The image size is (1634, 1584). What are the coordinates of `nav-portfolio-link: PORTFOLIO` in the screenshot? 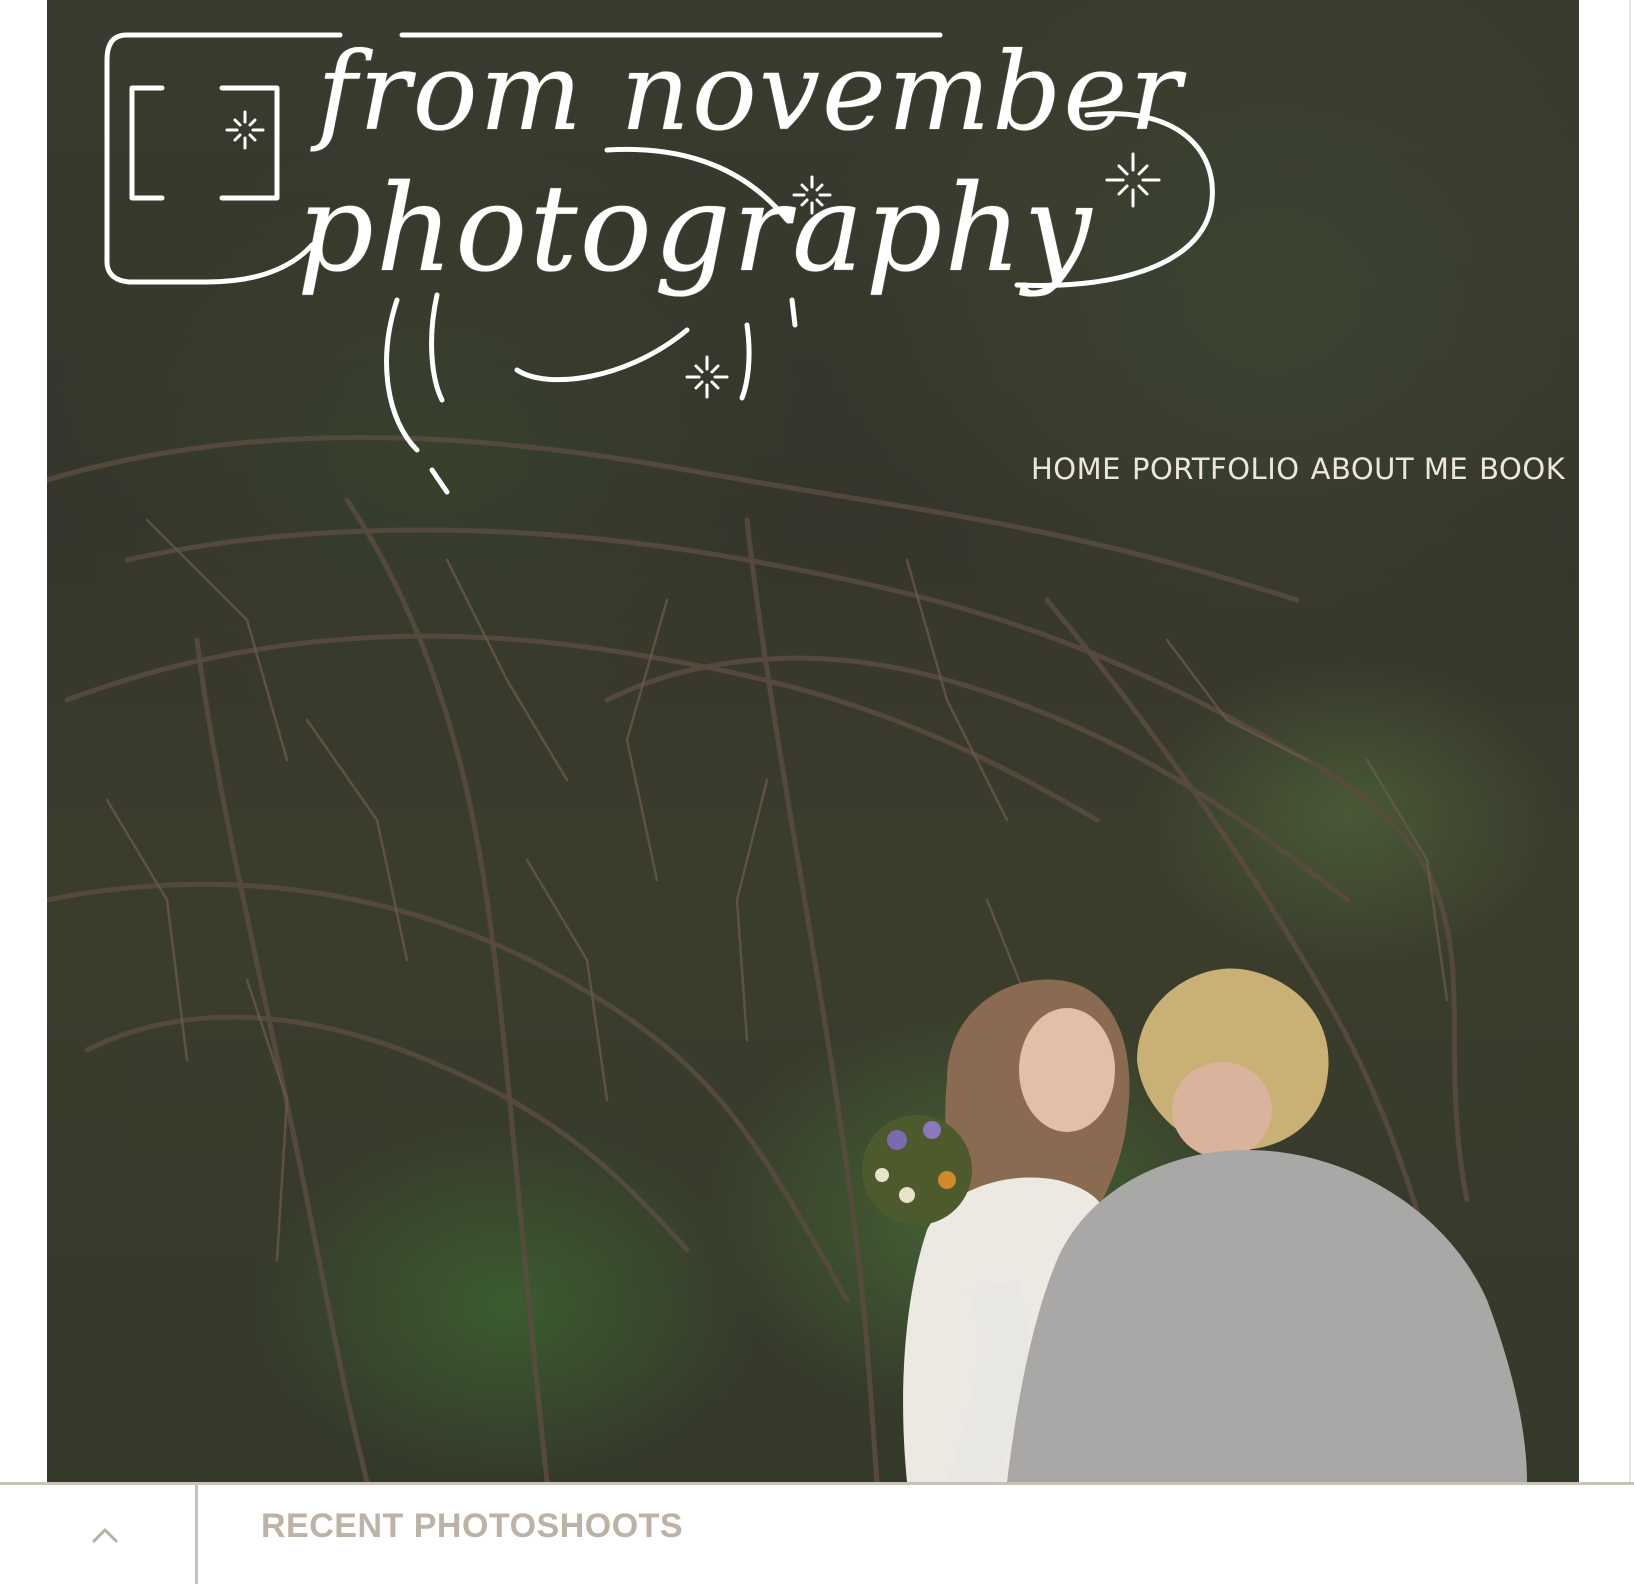 It's located at (1216, 469).